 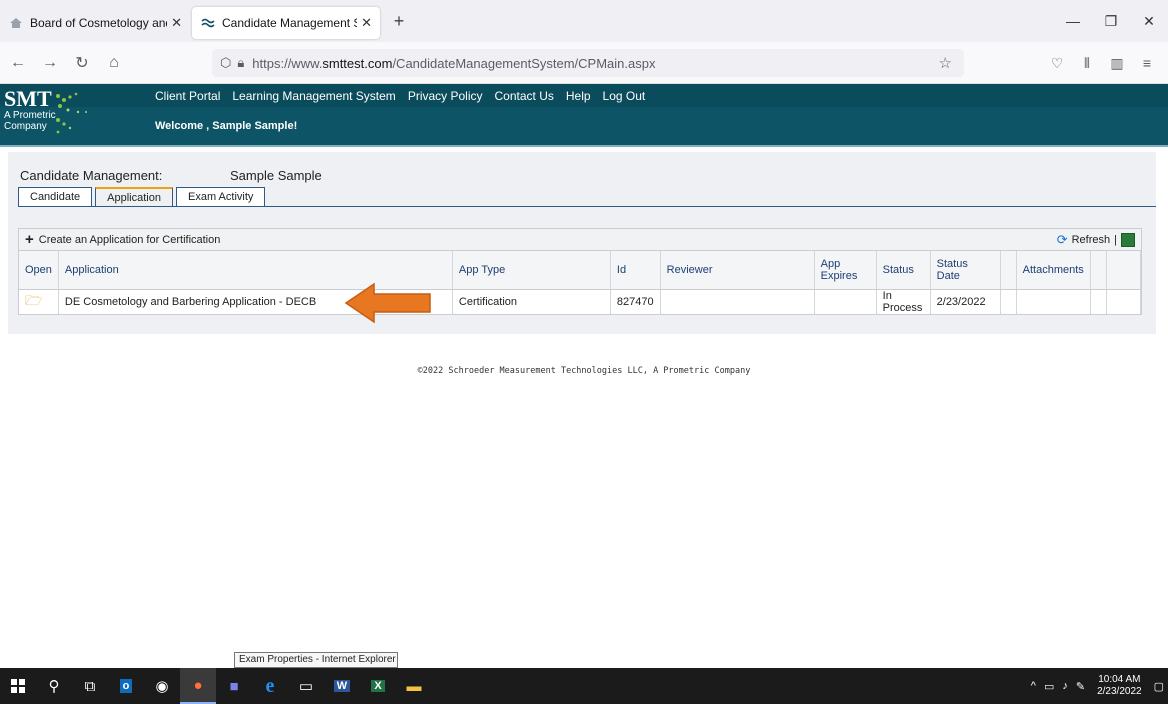 I want to click on network-icon: ▭, so click(x=1049, y=686).